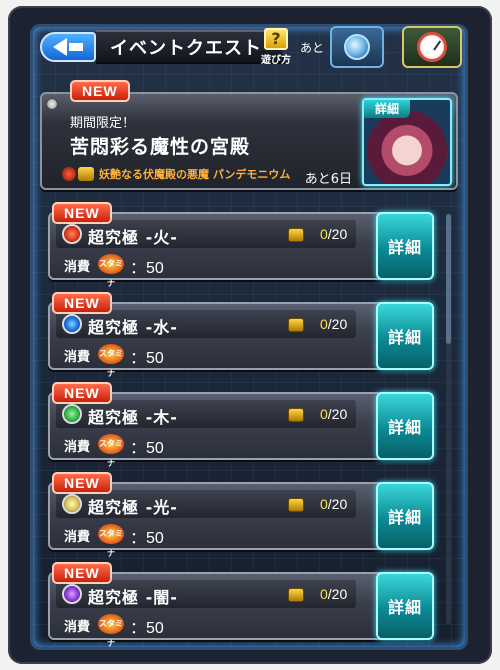 Image resolution: width=500 pixels, height=670 pixels. What do you see at coordinates (133, 597) in the screenshot?
I see `quest-name: 超究極 -闇-` at bounding box center [133, 597].